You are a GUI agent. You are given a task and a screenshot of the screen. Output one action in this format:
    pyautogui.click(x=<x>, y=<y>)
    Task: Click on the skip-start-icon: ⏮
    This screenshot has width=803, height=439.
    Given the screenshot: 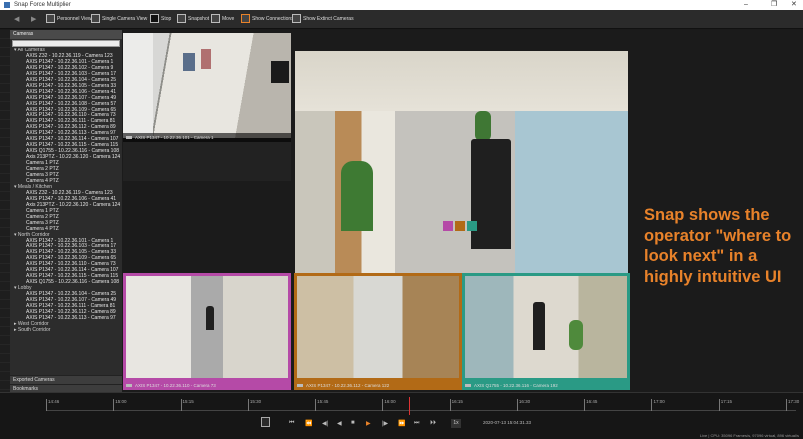 What is the action you would take?
    pyautogui.click(x=291, y=423)
    